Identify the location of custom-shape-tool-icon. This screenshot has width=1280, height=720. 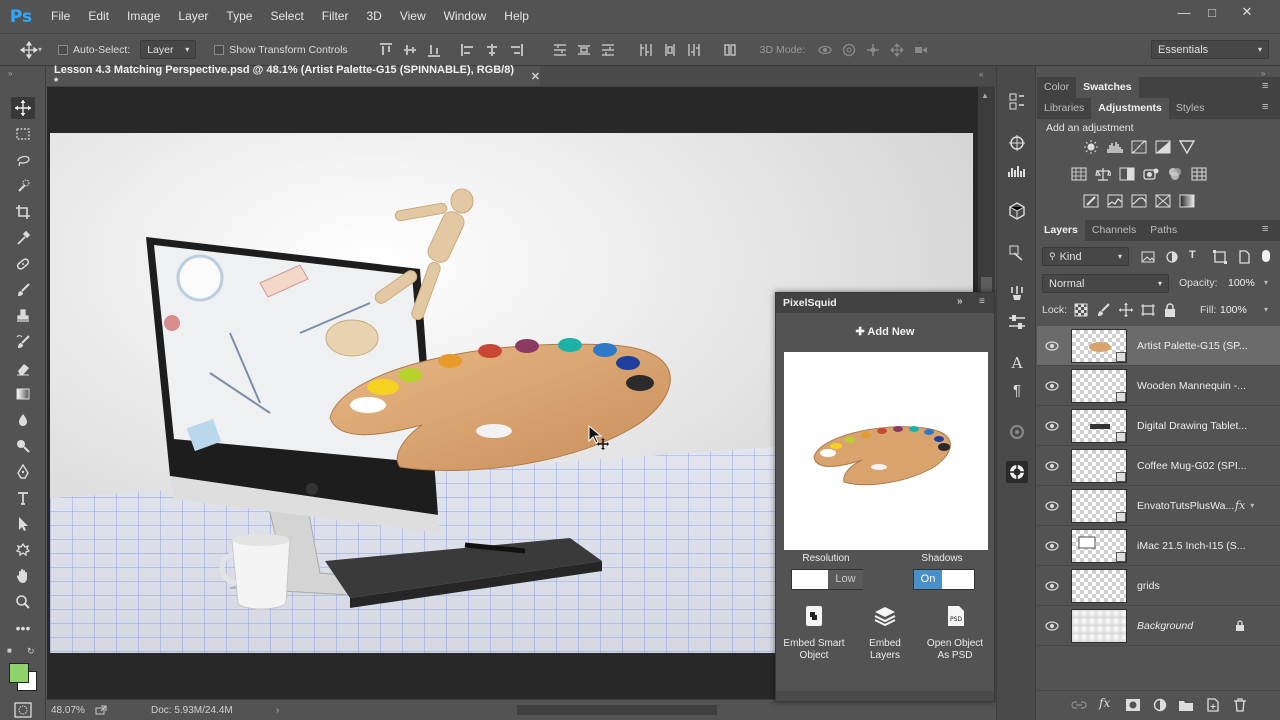
(23, 550).